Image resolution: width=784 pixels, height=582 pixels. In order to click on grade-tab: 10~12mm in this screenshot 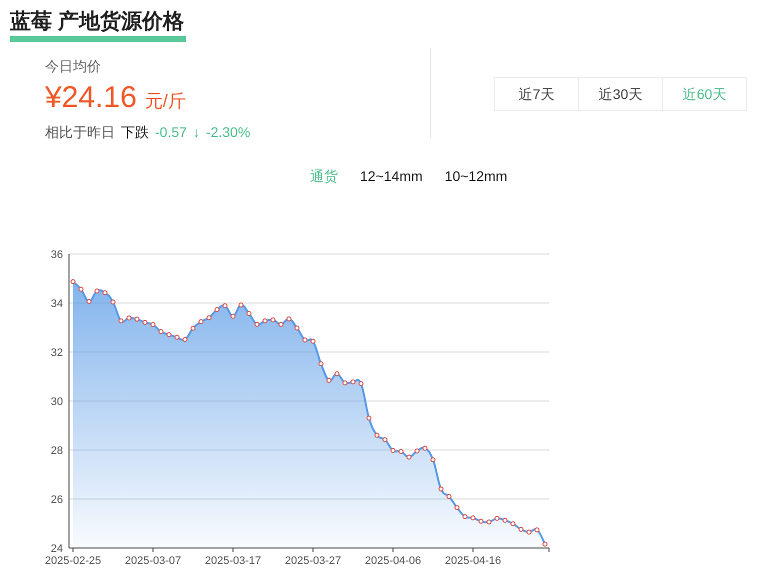, I will do `click(476, 176)`.